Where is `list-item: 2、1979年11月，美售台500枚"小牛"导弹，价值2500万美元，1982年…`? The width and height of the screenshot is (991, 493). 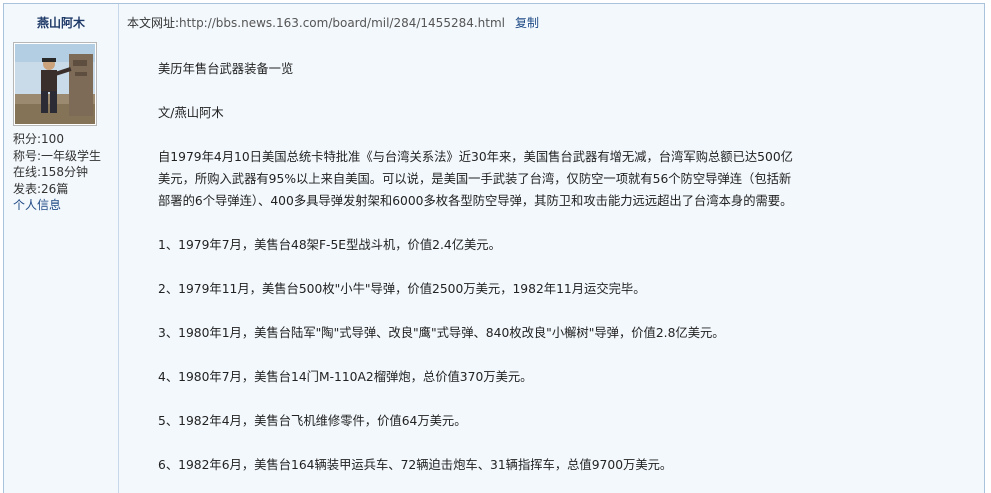
list-item: 2、1979年11月，美售台500枚"小牛"导弹，价值2500万美元，1982年… is located at coordinates (402, 289).